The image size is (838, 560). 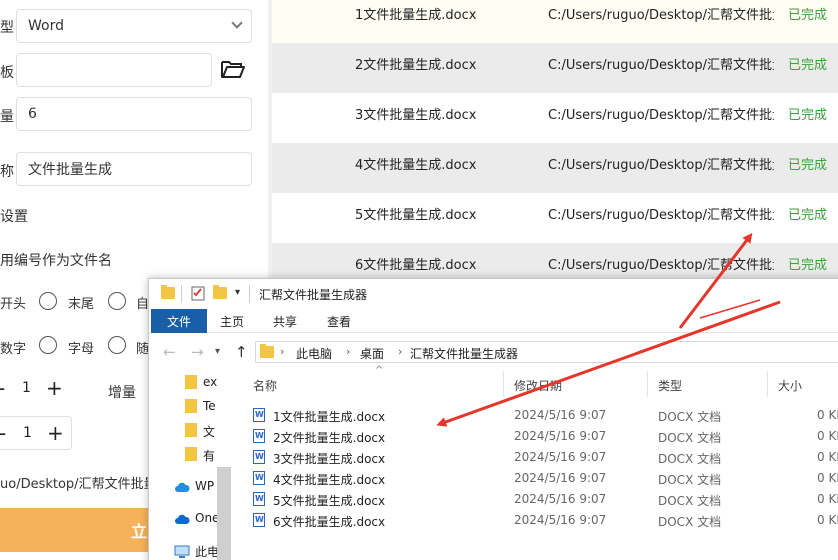 I want to click on back-arrow-icon: ←, so click(x=169, y=352).